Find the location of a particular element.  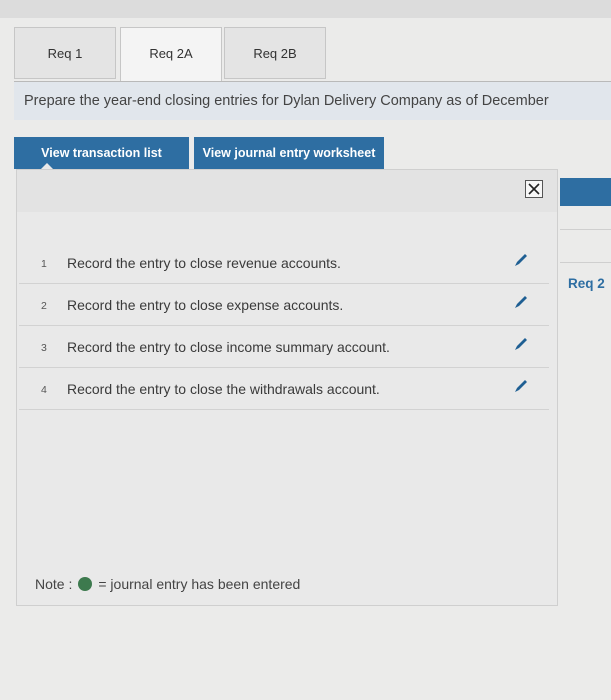

entry-number: 4 is located at coordinates (44, 390).